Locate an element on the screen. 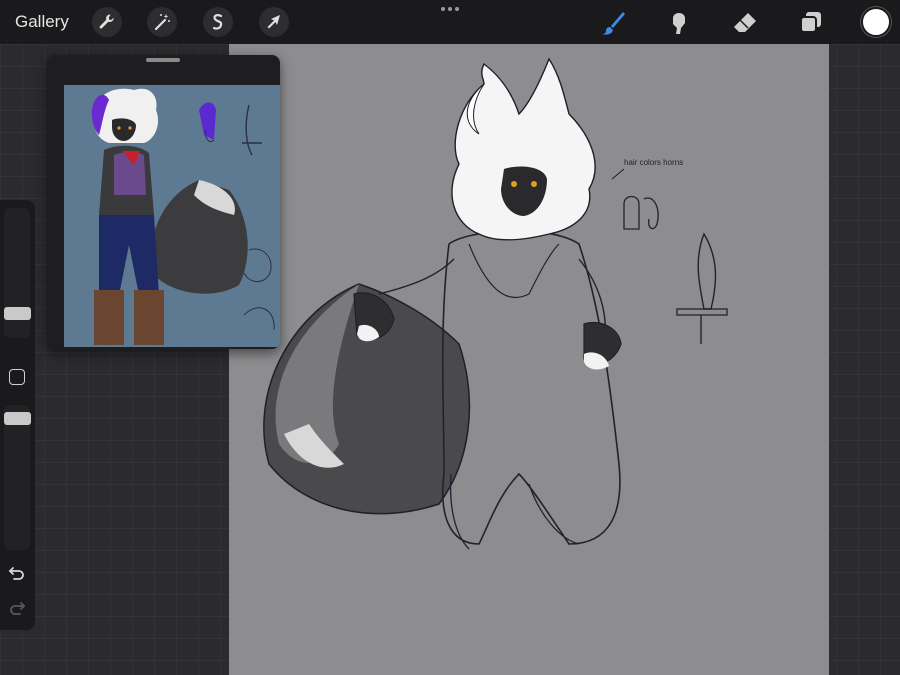  left-sidebar is located at coordinates (17, 415).